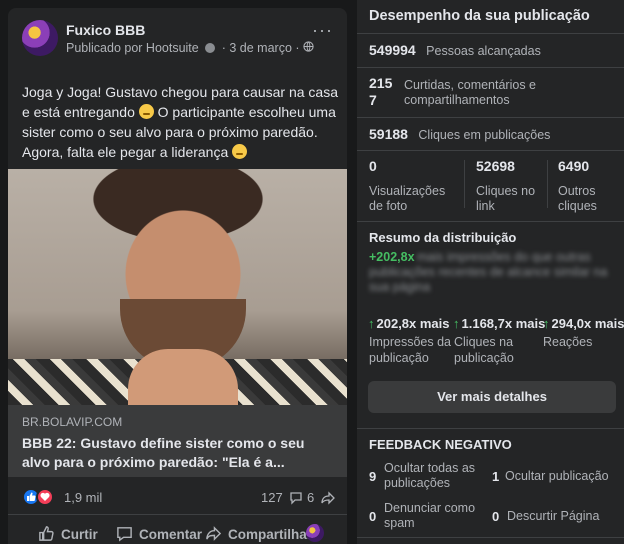 This screenshot has height=544, width=624. I want to click on hide-post-label: Ocultar publicação, so click(557, 476).